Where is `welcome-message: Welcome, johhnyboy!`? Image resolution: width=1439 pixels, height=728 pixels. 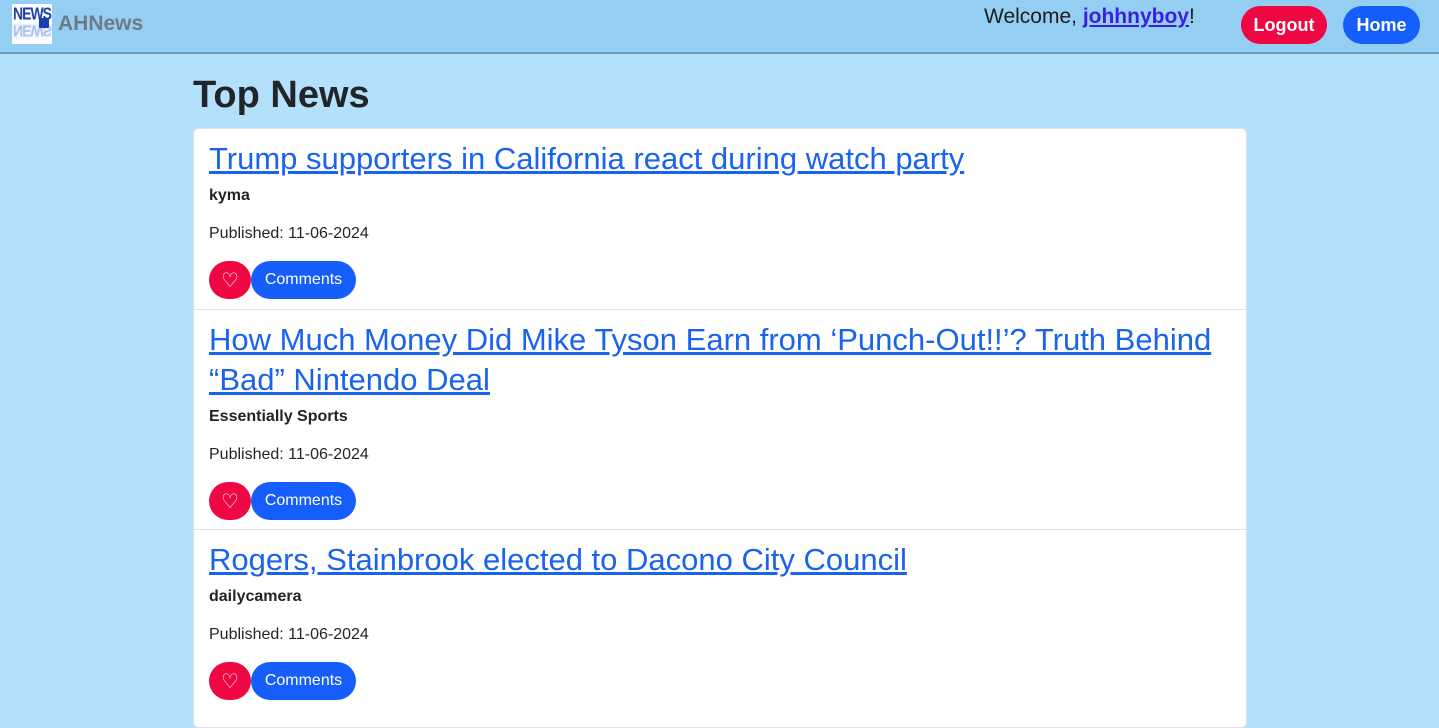 welcome-message: Welcome, johhnyboy! is located at coordinates (1089, 17).